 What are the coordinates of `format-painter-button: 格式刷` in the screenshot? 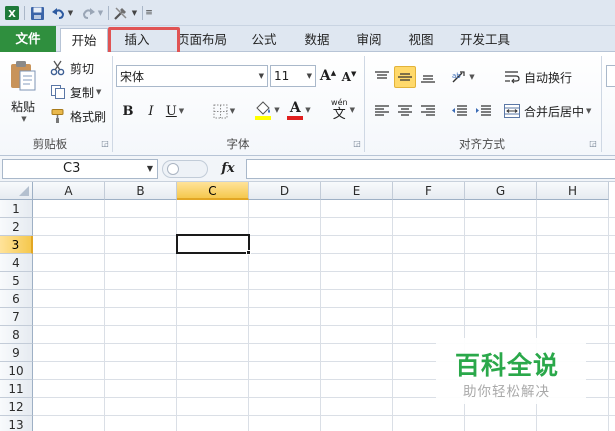 It's located at (78, 116).